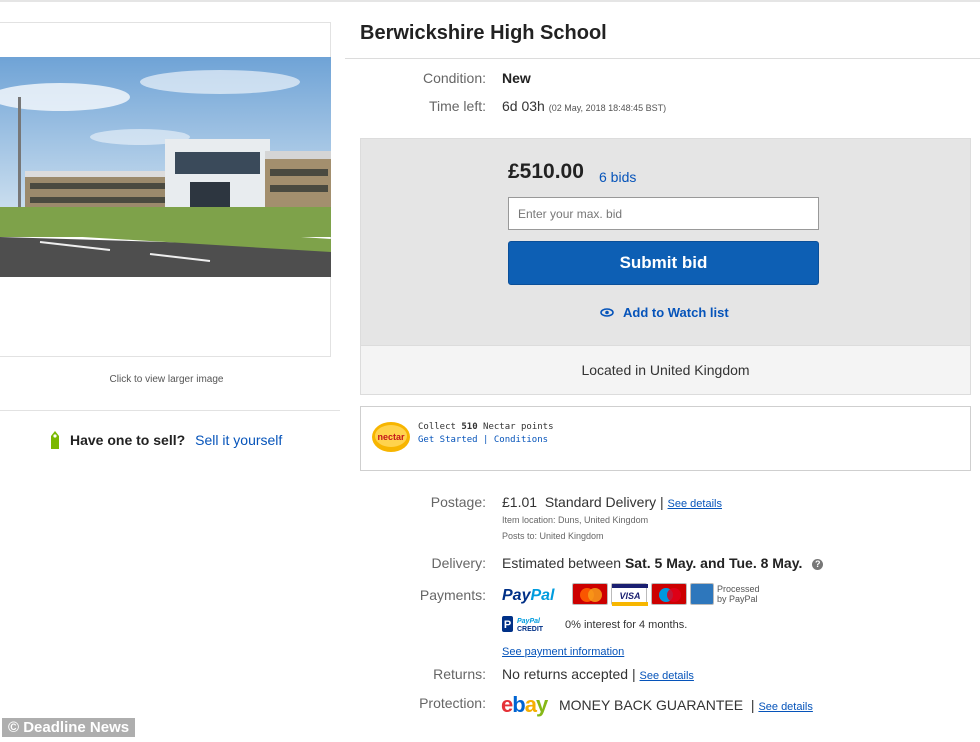 This screenshot has width=980, height=742. I want to click on paypal-credit-icon: P PayPal CREDIT, so click(523, 624).